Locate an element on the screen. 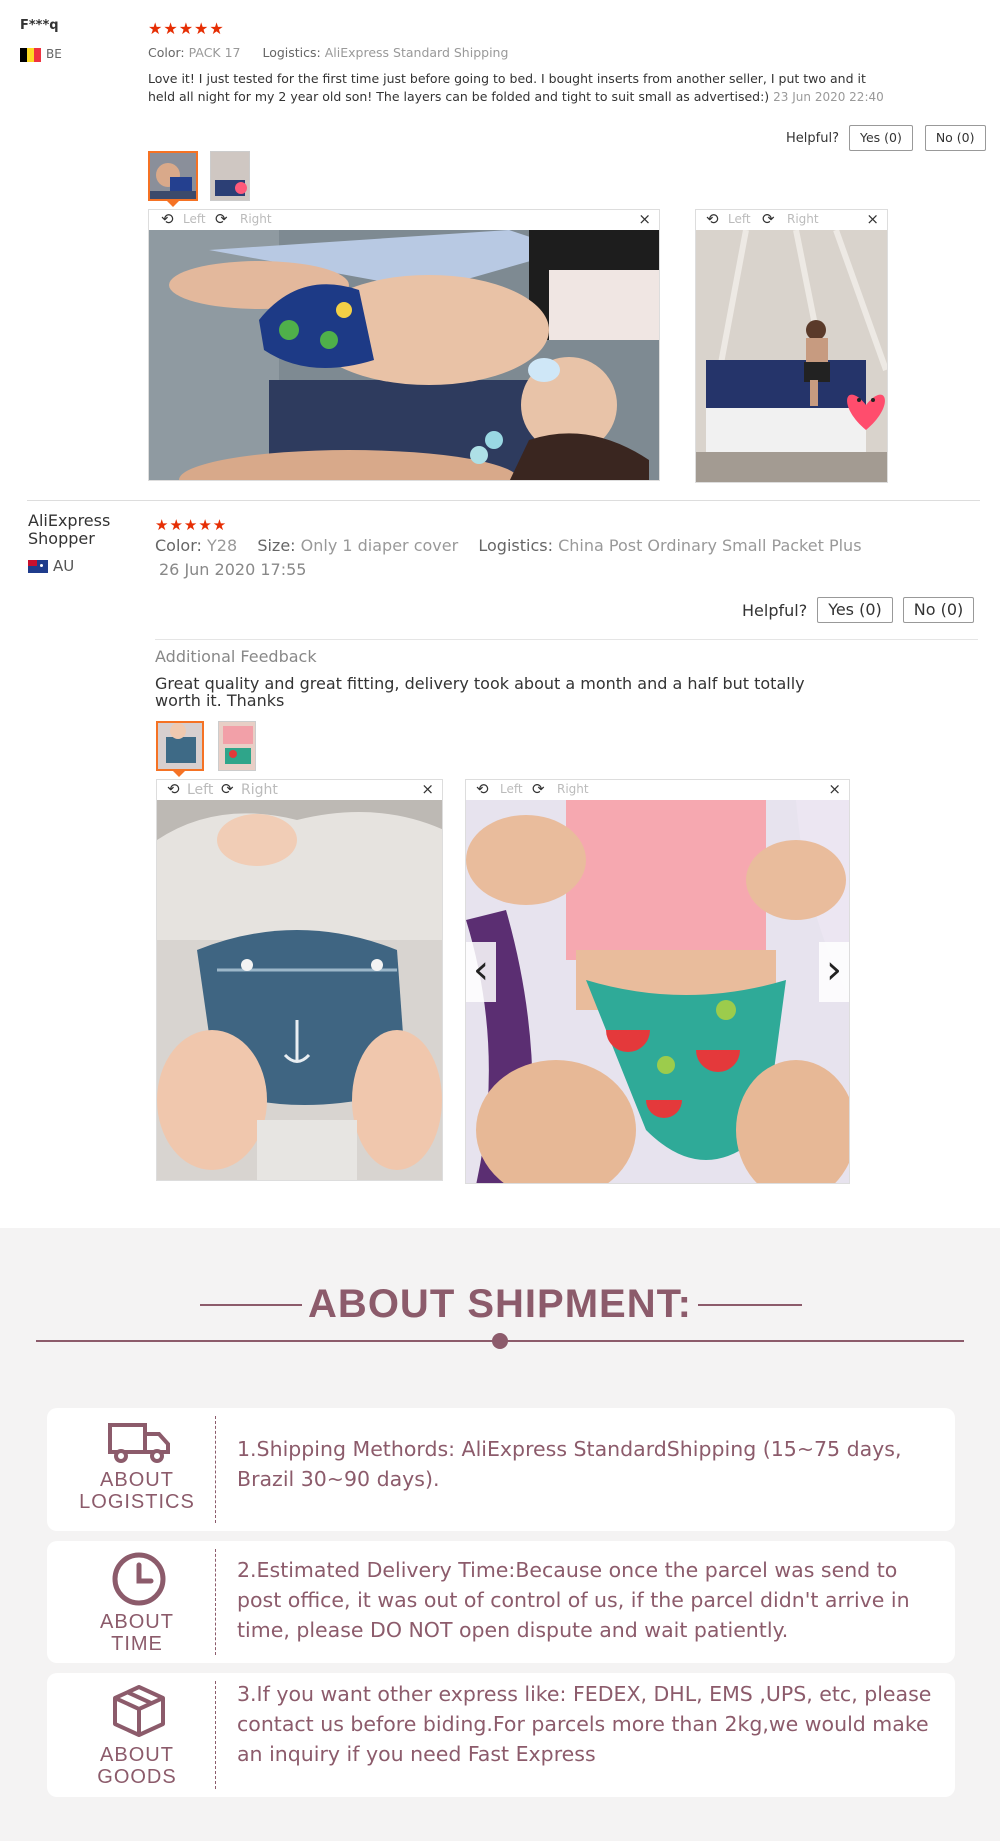 The width and height of the screenshot is (1000, 1841). card-icon-area: ABOUT LOGISTICS is located at coordinates (137, 1469).